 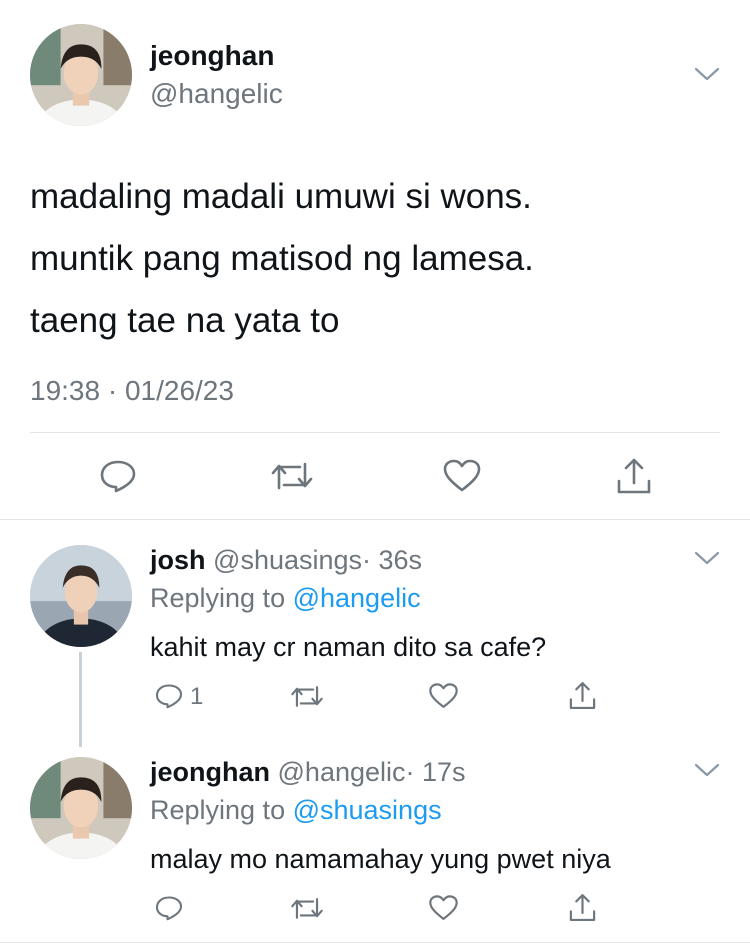 What do you see at coordinates (392, 560) in the screenshot?
I see `relative-time: · 36s` at bounding box center [392, 560].